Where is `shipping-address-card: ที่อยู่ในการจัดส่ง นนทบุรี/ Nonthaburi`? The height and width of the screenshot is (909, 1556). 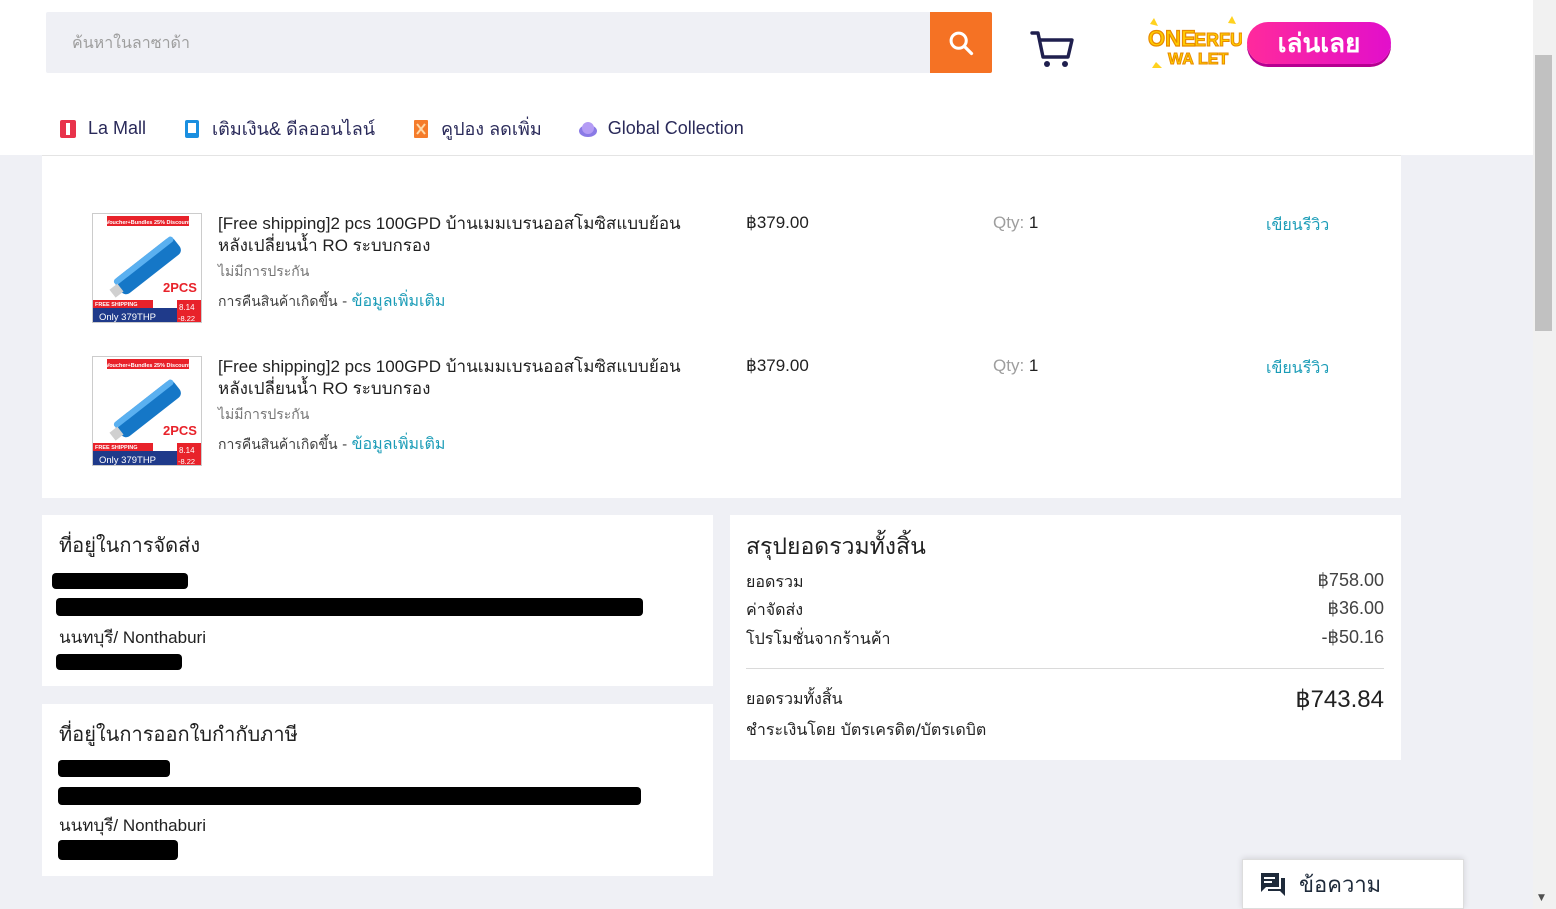 shipping-address-card: ที่อยู่ในการจัดส่ง นนทบุรี/ Nonthaburi is located at coordinates (377, 600).